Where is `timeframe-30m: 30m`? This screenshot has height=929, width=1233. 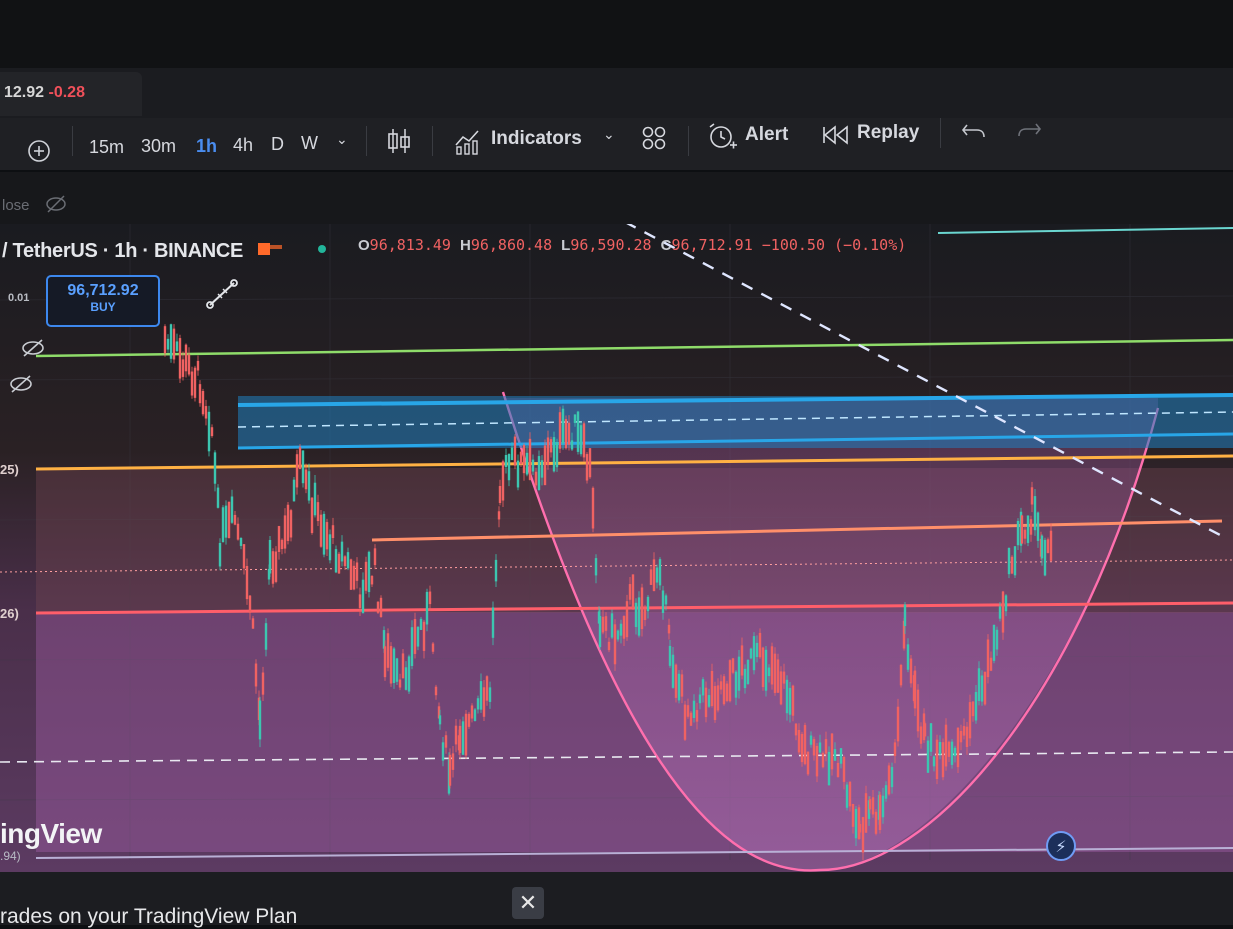 timeframe-30m: 30m is located at coordinates (158, 146).